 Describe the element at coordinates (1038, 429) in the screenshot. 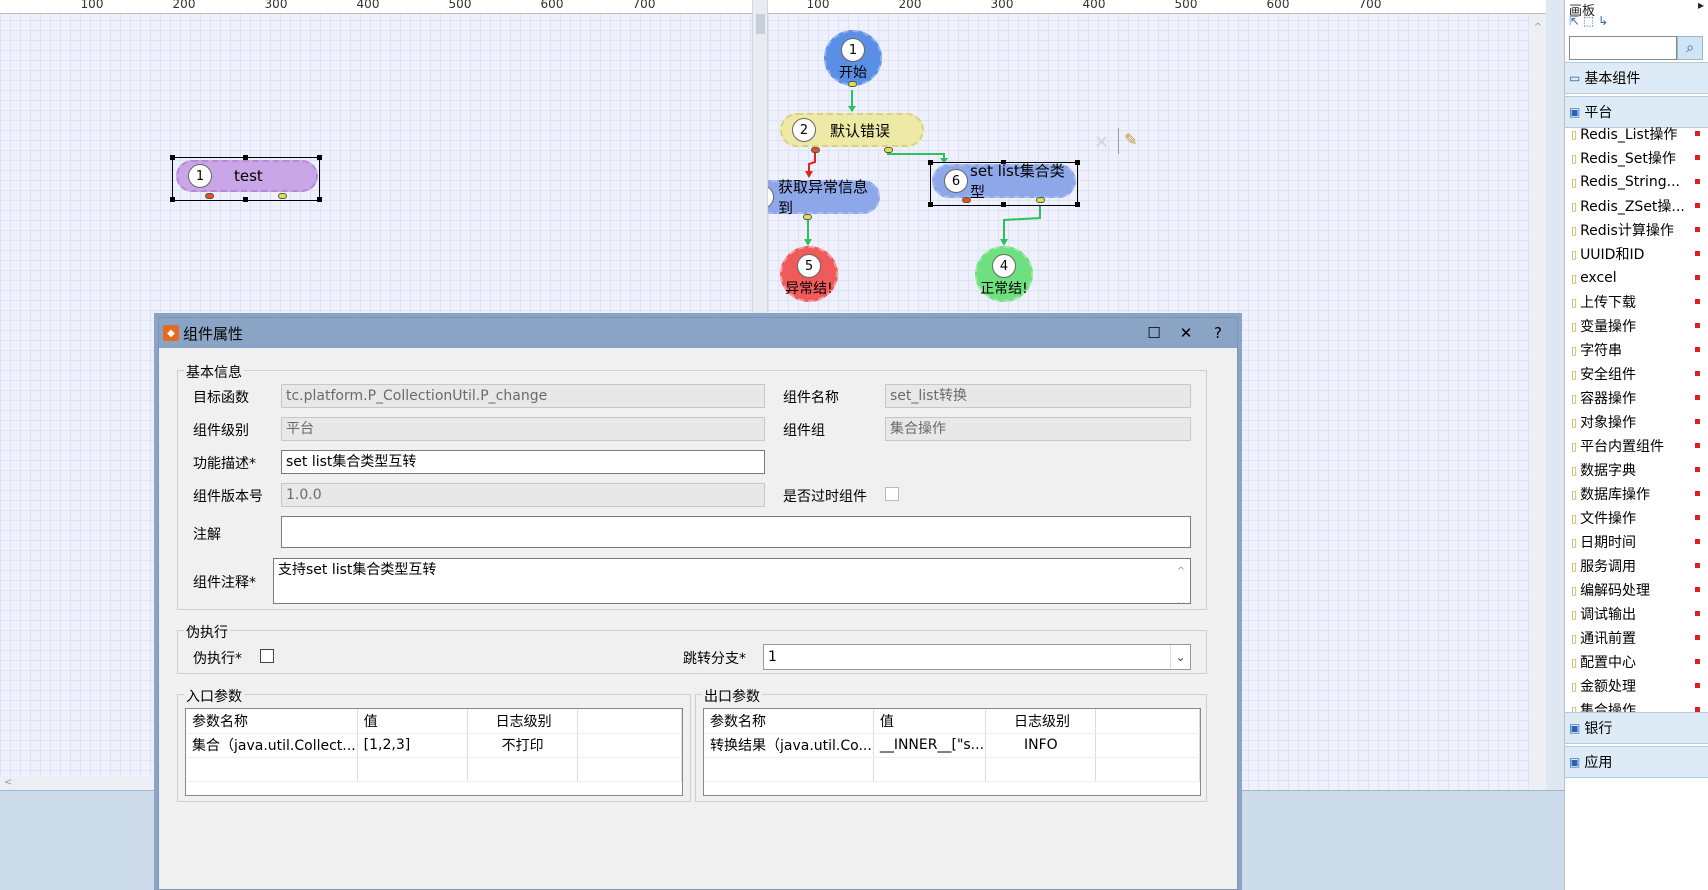

I see `group-field: 集合操作` at that location.